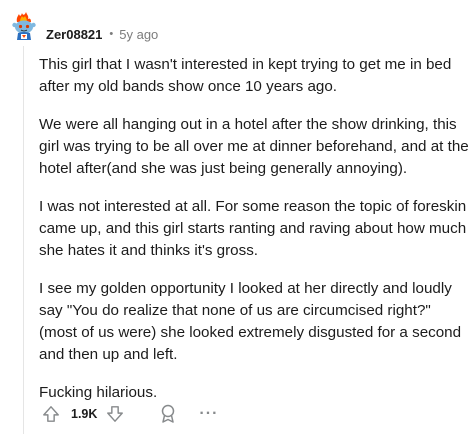  What do you see at coordinates (23, 240) in the screenshot?
I see `thread-line` at bounding box center [23, 240].